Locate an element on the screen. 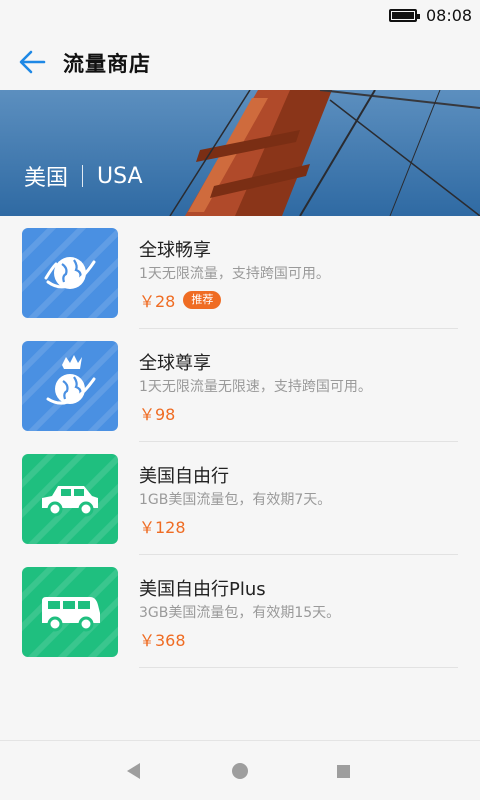  product-item-usa-travel-plus: 美国自由行Plus 3GB美国流量包，有效期15天。 ￥368 is located at coordinates (240, 611).